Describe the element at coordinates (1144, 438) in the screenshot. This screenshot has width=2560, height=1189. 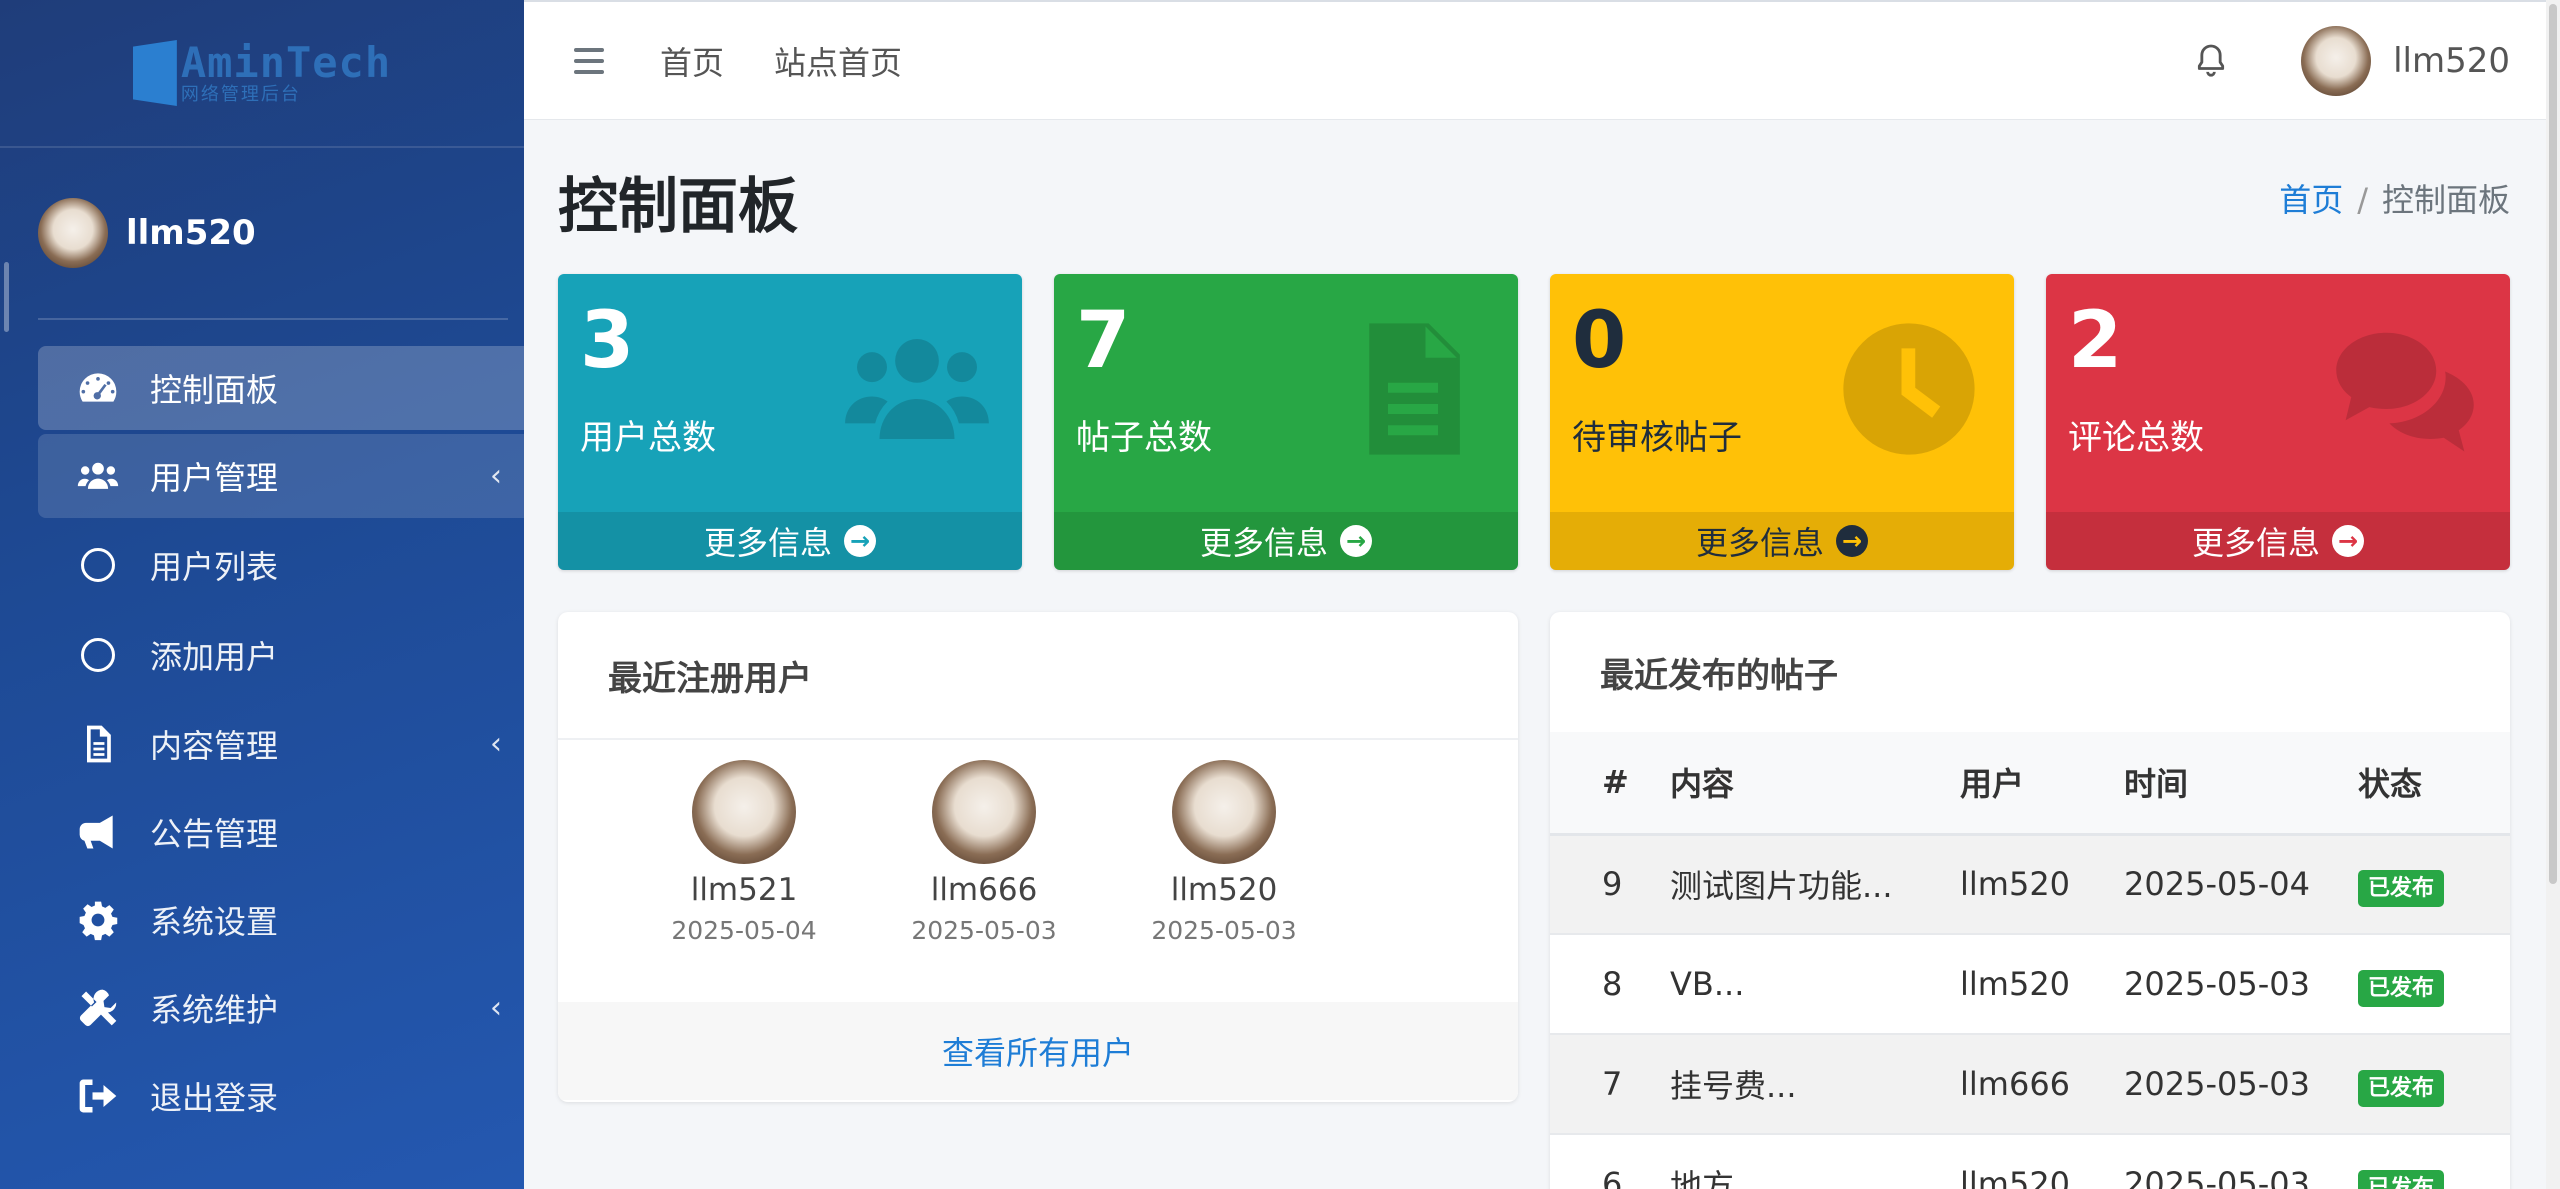
I see `stat-label: 帖子总数` at that location.